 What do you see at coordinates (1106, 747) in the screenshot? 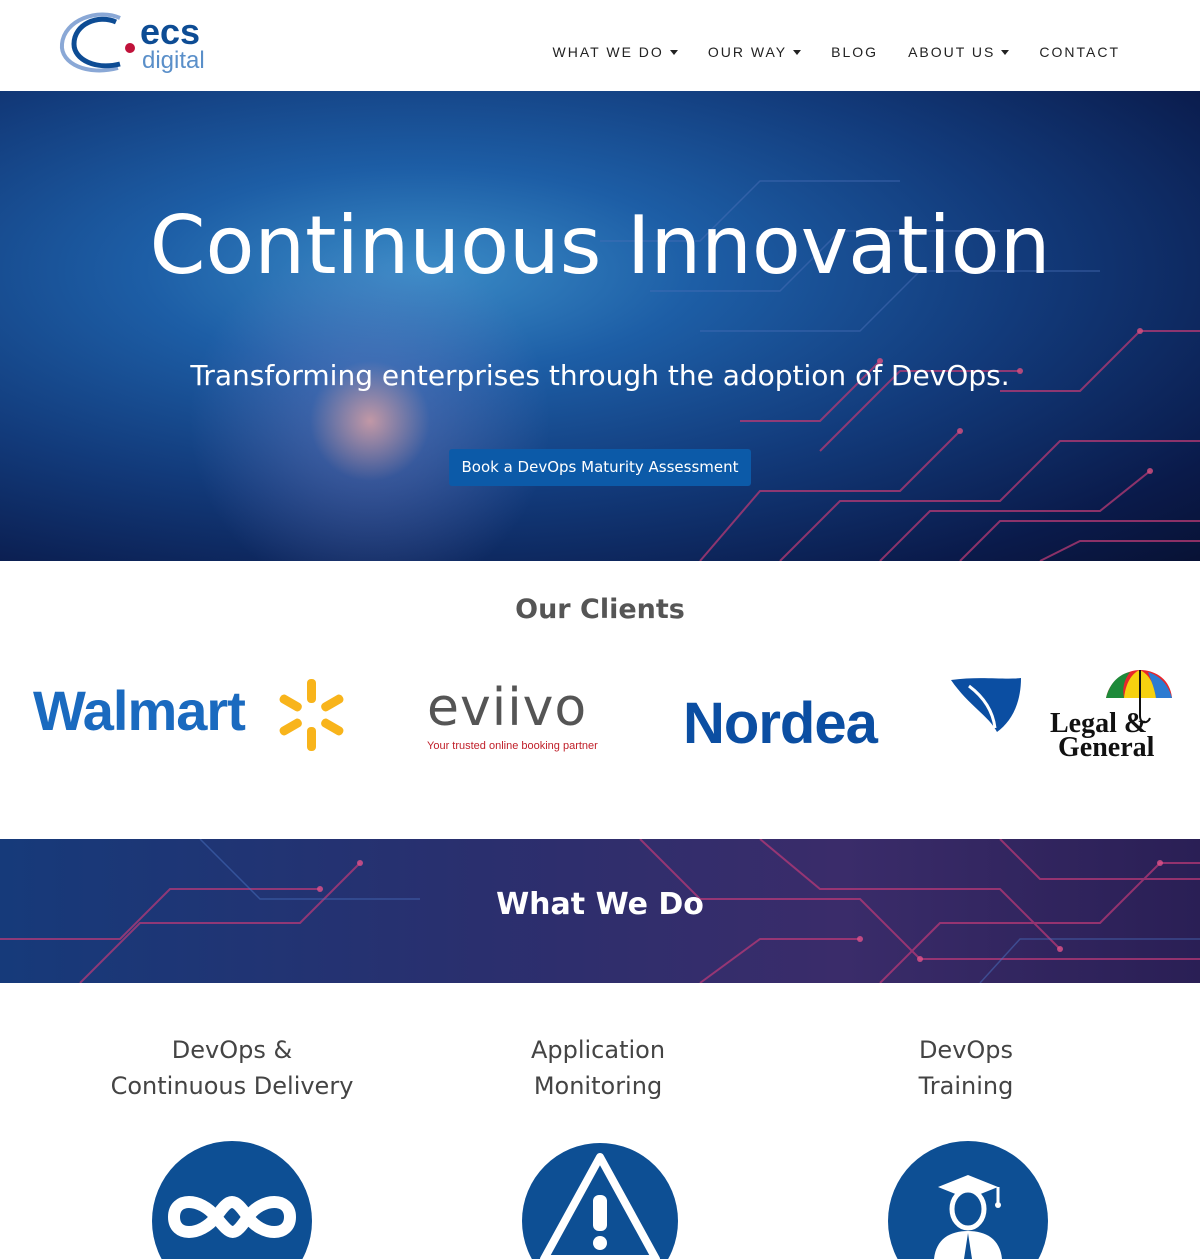
I see `legal-and-general-line2: General` at bounding box center [1106, 747].